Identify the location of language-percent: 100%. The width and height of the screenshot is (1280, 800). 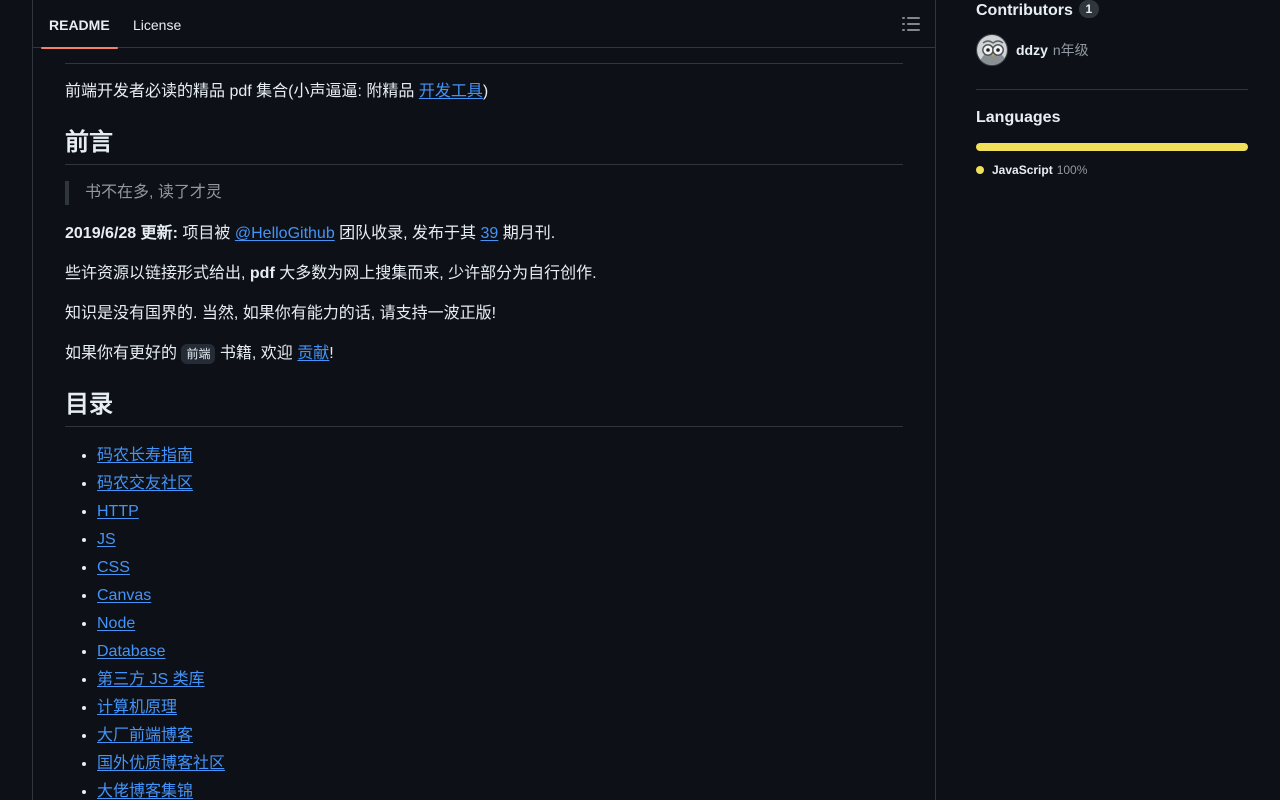
(1072, 170).